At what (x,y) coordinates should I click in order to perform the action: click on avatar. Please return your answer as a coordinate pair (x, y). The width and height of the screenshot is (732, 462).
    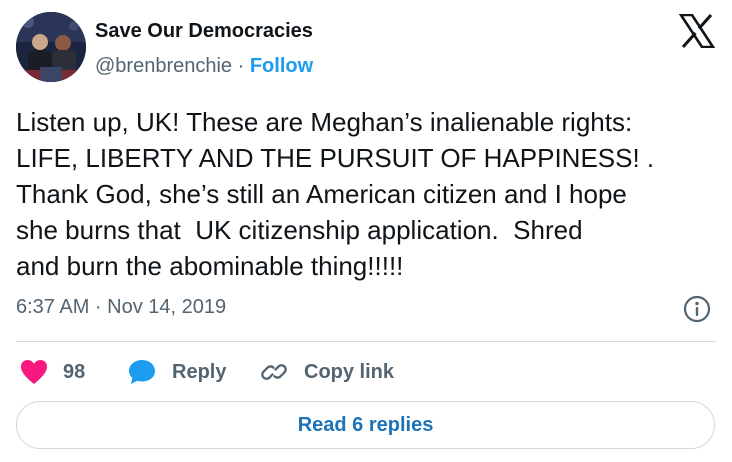
    Looking at the image, I should click on (51, 47).